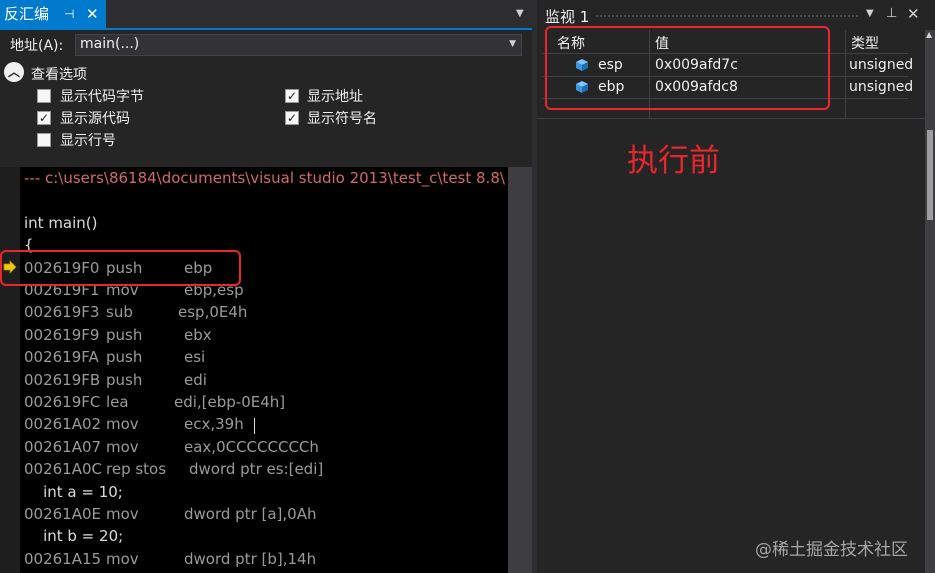 This screenshot has width=935, height=573. I want to click on asm-line: 002619FB push edi, so click(115, 379).